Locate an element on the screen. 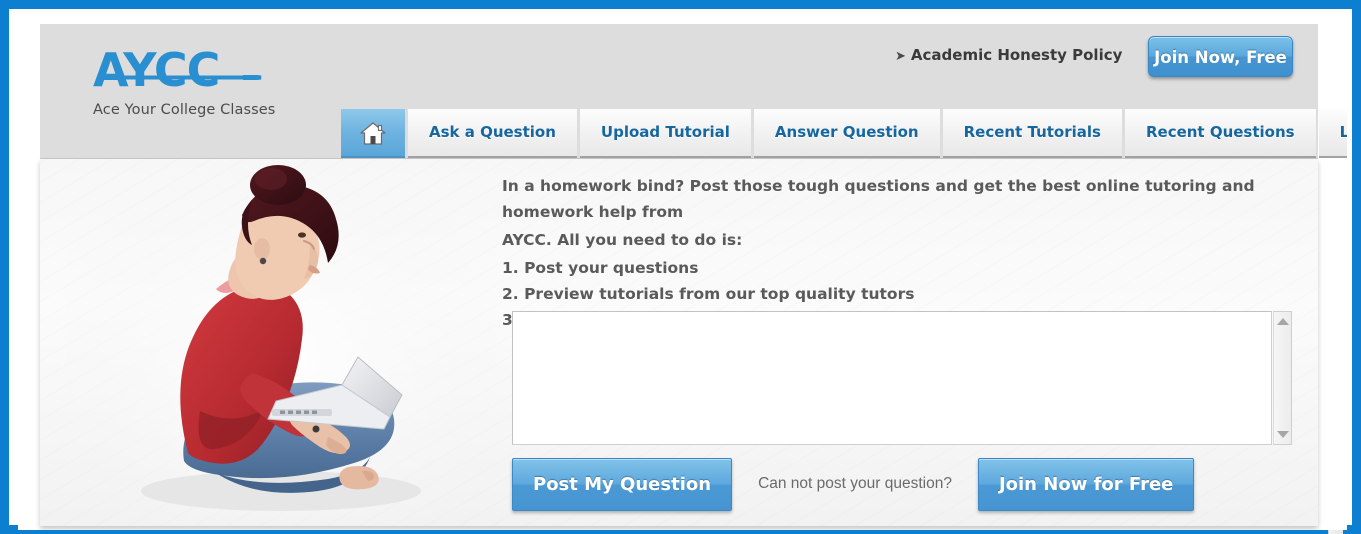 This screenshot has width=1361, height=534. intro-line-2: AYCC. All you need to do is: is located at coordinates (622, 240).